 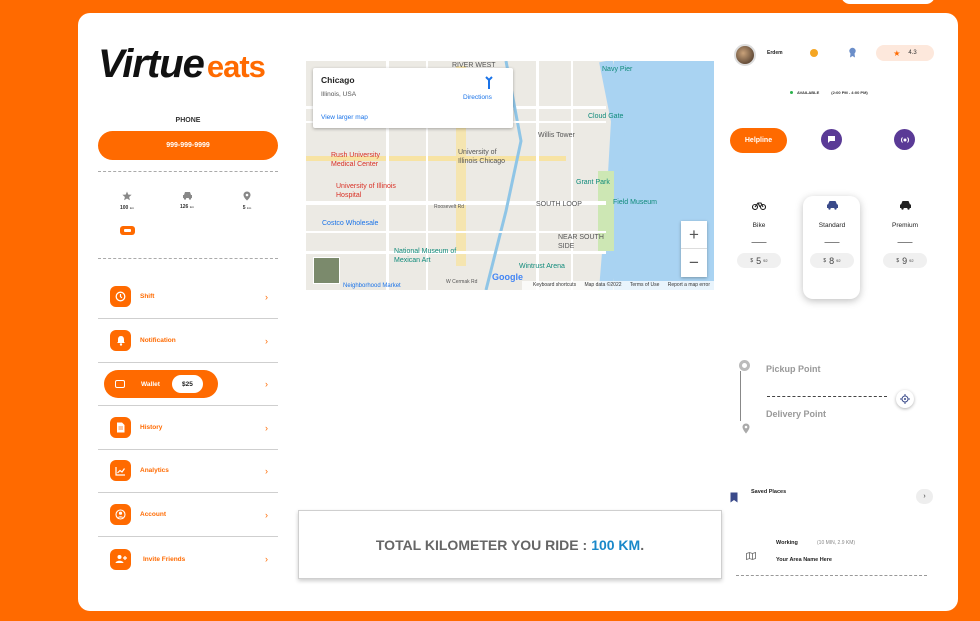 I want to click on delivery-point-input: Delivery Point, so click(x=796, y=414).